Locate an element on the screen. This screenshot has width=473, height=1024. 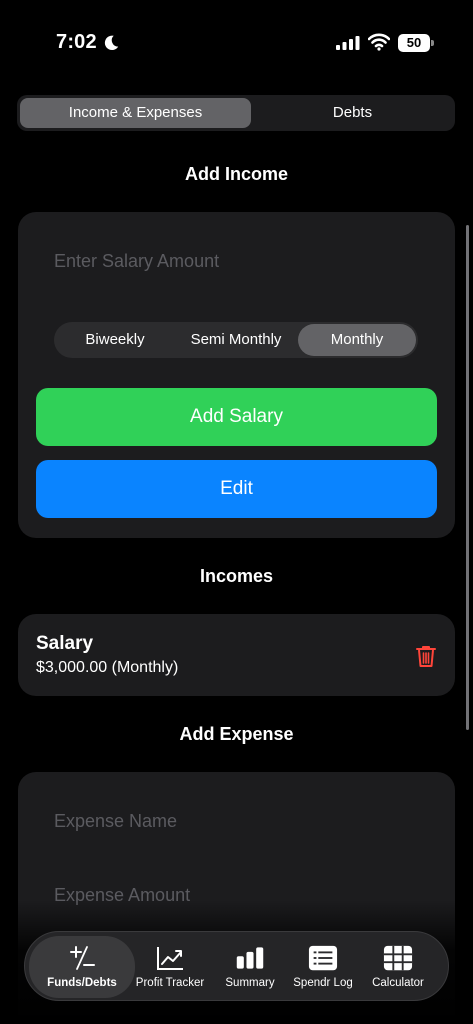
tab-calculator: Calculator is located at coordinates (398, 967).